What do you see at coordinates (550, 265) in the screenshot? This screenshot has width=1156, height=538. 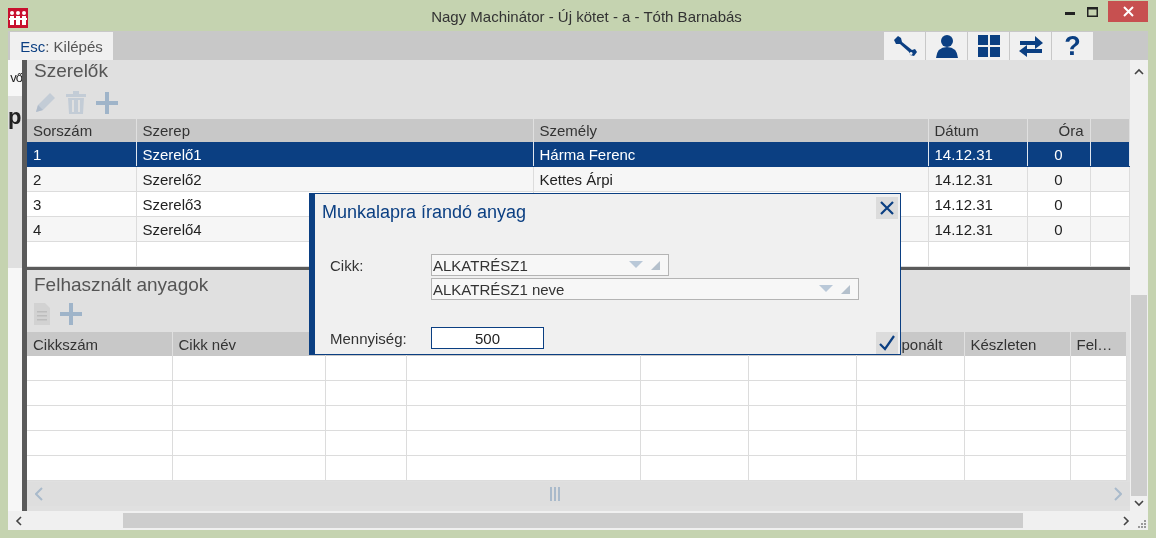 I see `article-code-dropdown: ALKATRÉSZ1` at bounding box center [550, 265].